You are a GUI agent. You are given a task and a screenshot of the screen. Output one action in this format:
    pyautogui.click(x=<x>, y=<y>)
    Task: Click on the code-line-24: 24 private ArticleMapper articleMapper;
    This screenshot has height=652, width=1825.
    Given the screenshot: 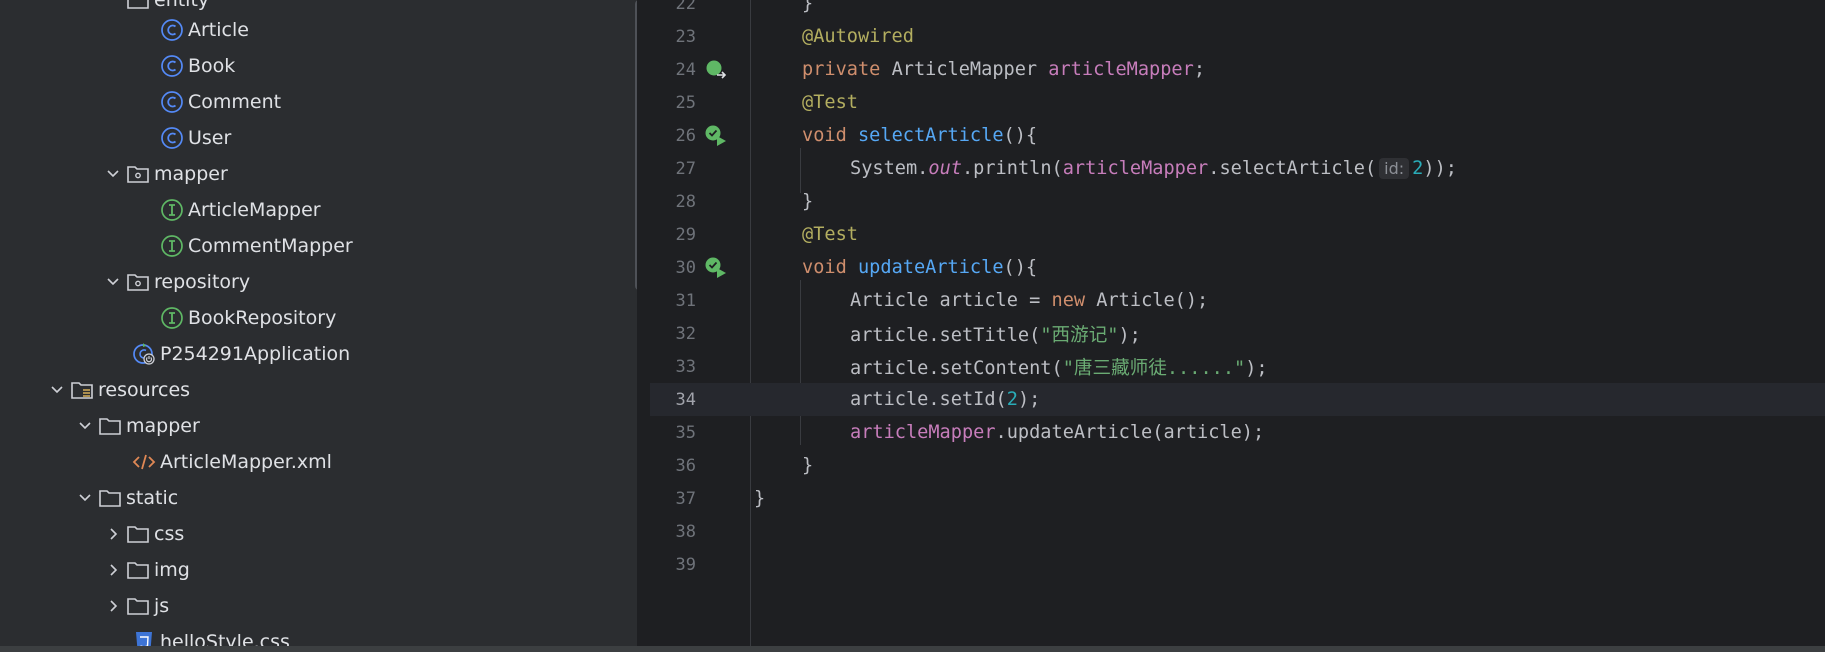 What is the action you would take?
    pyautogui.click(x=940, y=70)
    